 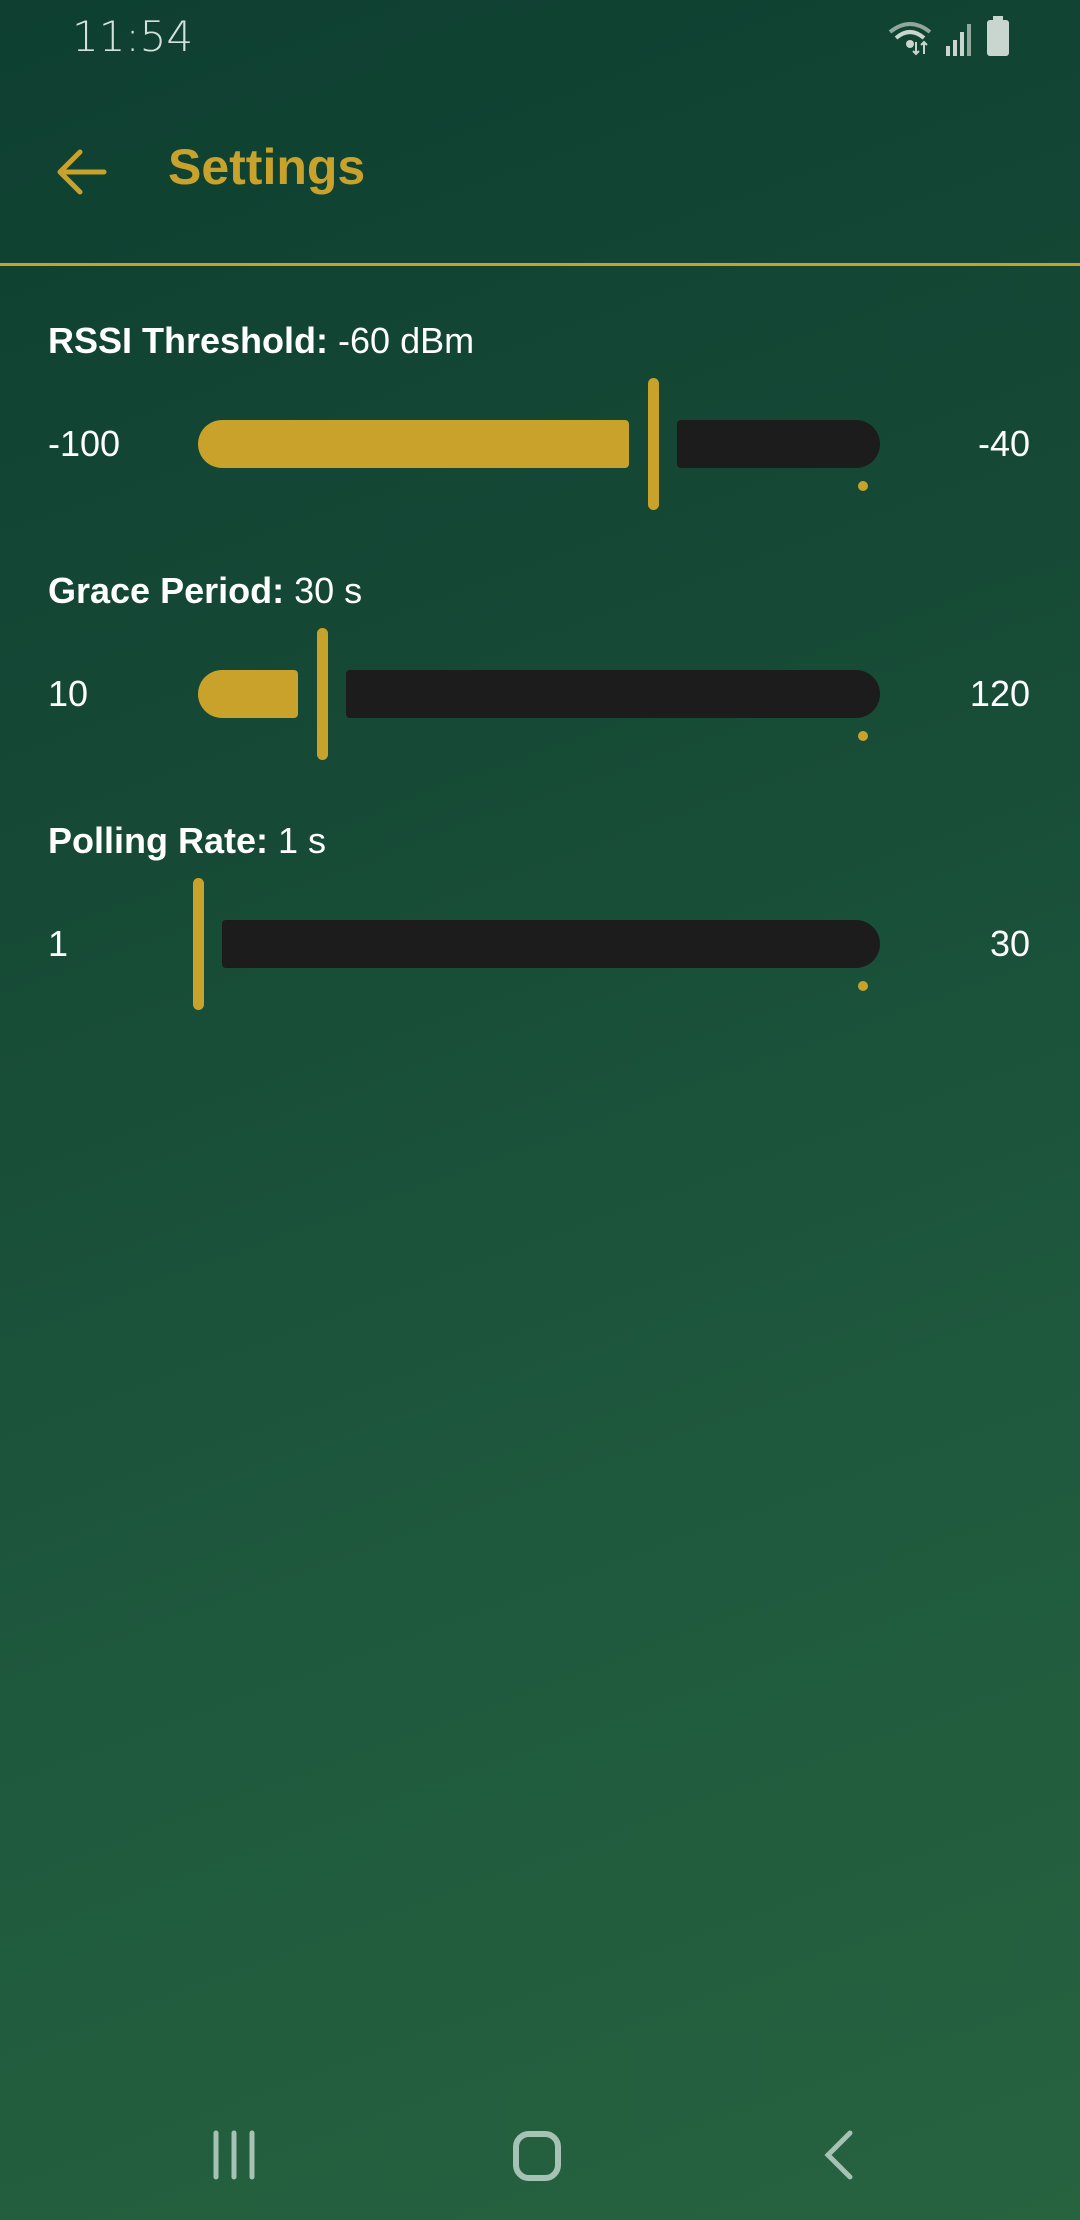 What do you see at coordinates (82, 172) in the screenshot?
I see `arrow-left-icon` at bounding box center [82, 172].